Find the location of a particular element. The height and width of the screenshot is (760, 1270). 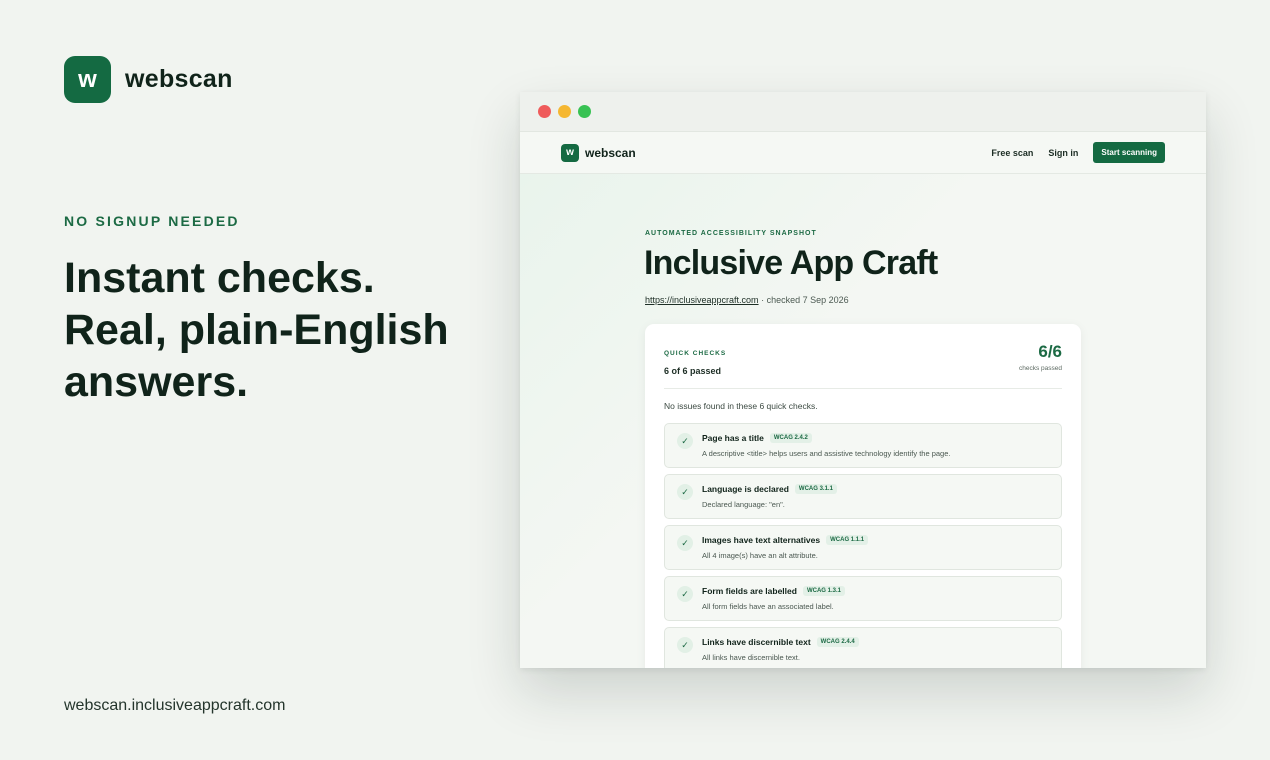

free-scan-link: Free scan is located at coordinates (1012, 153).